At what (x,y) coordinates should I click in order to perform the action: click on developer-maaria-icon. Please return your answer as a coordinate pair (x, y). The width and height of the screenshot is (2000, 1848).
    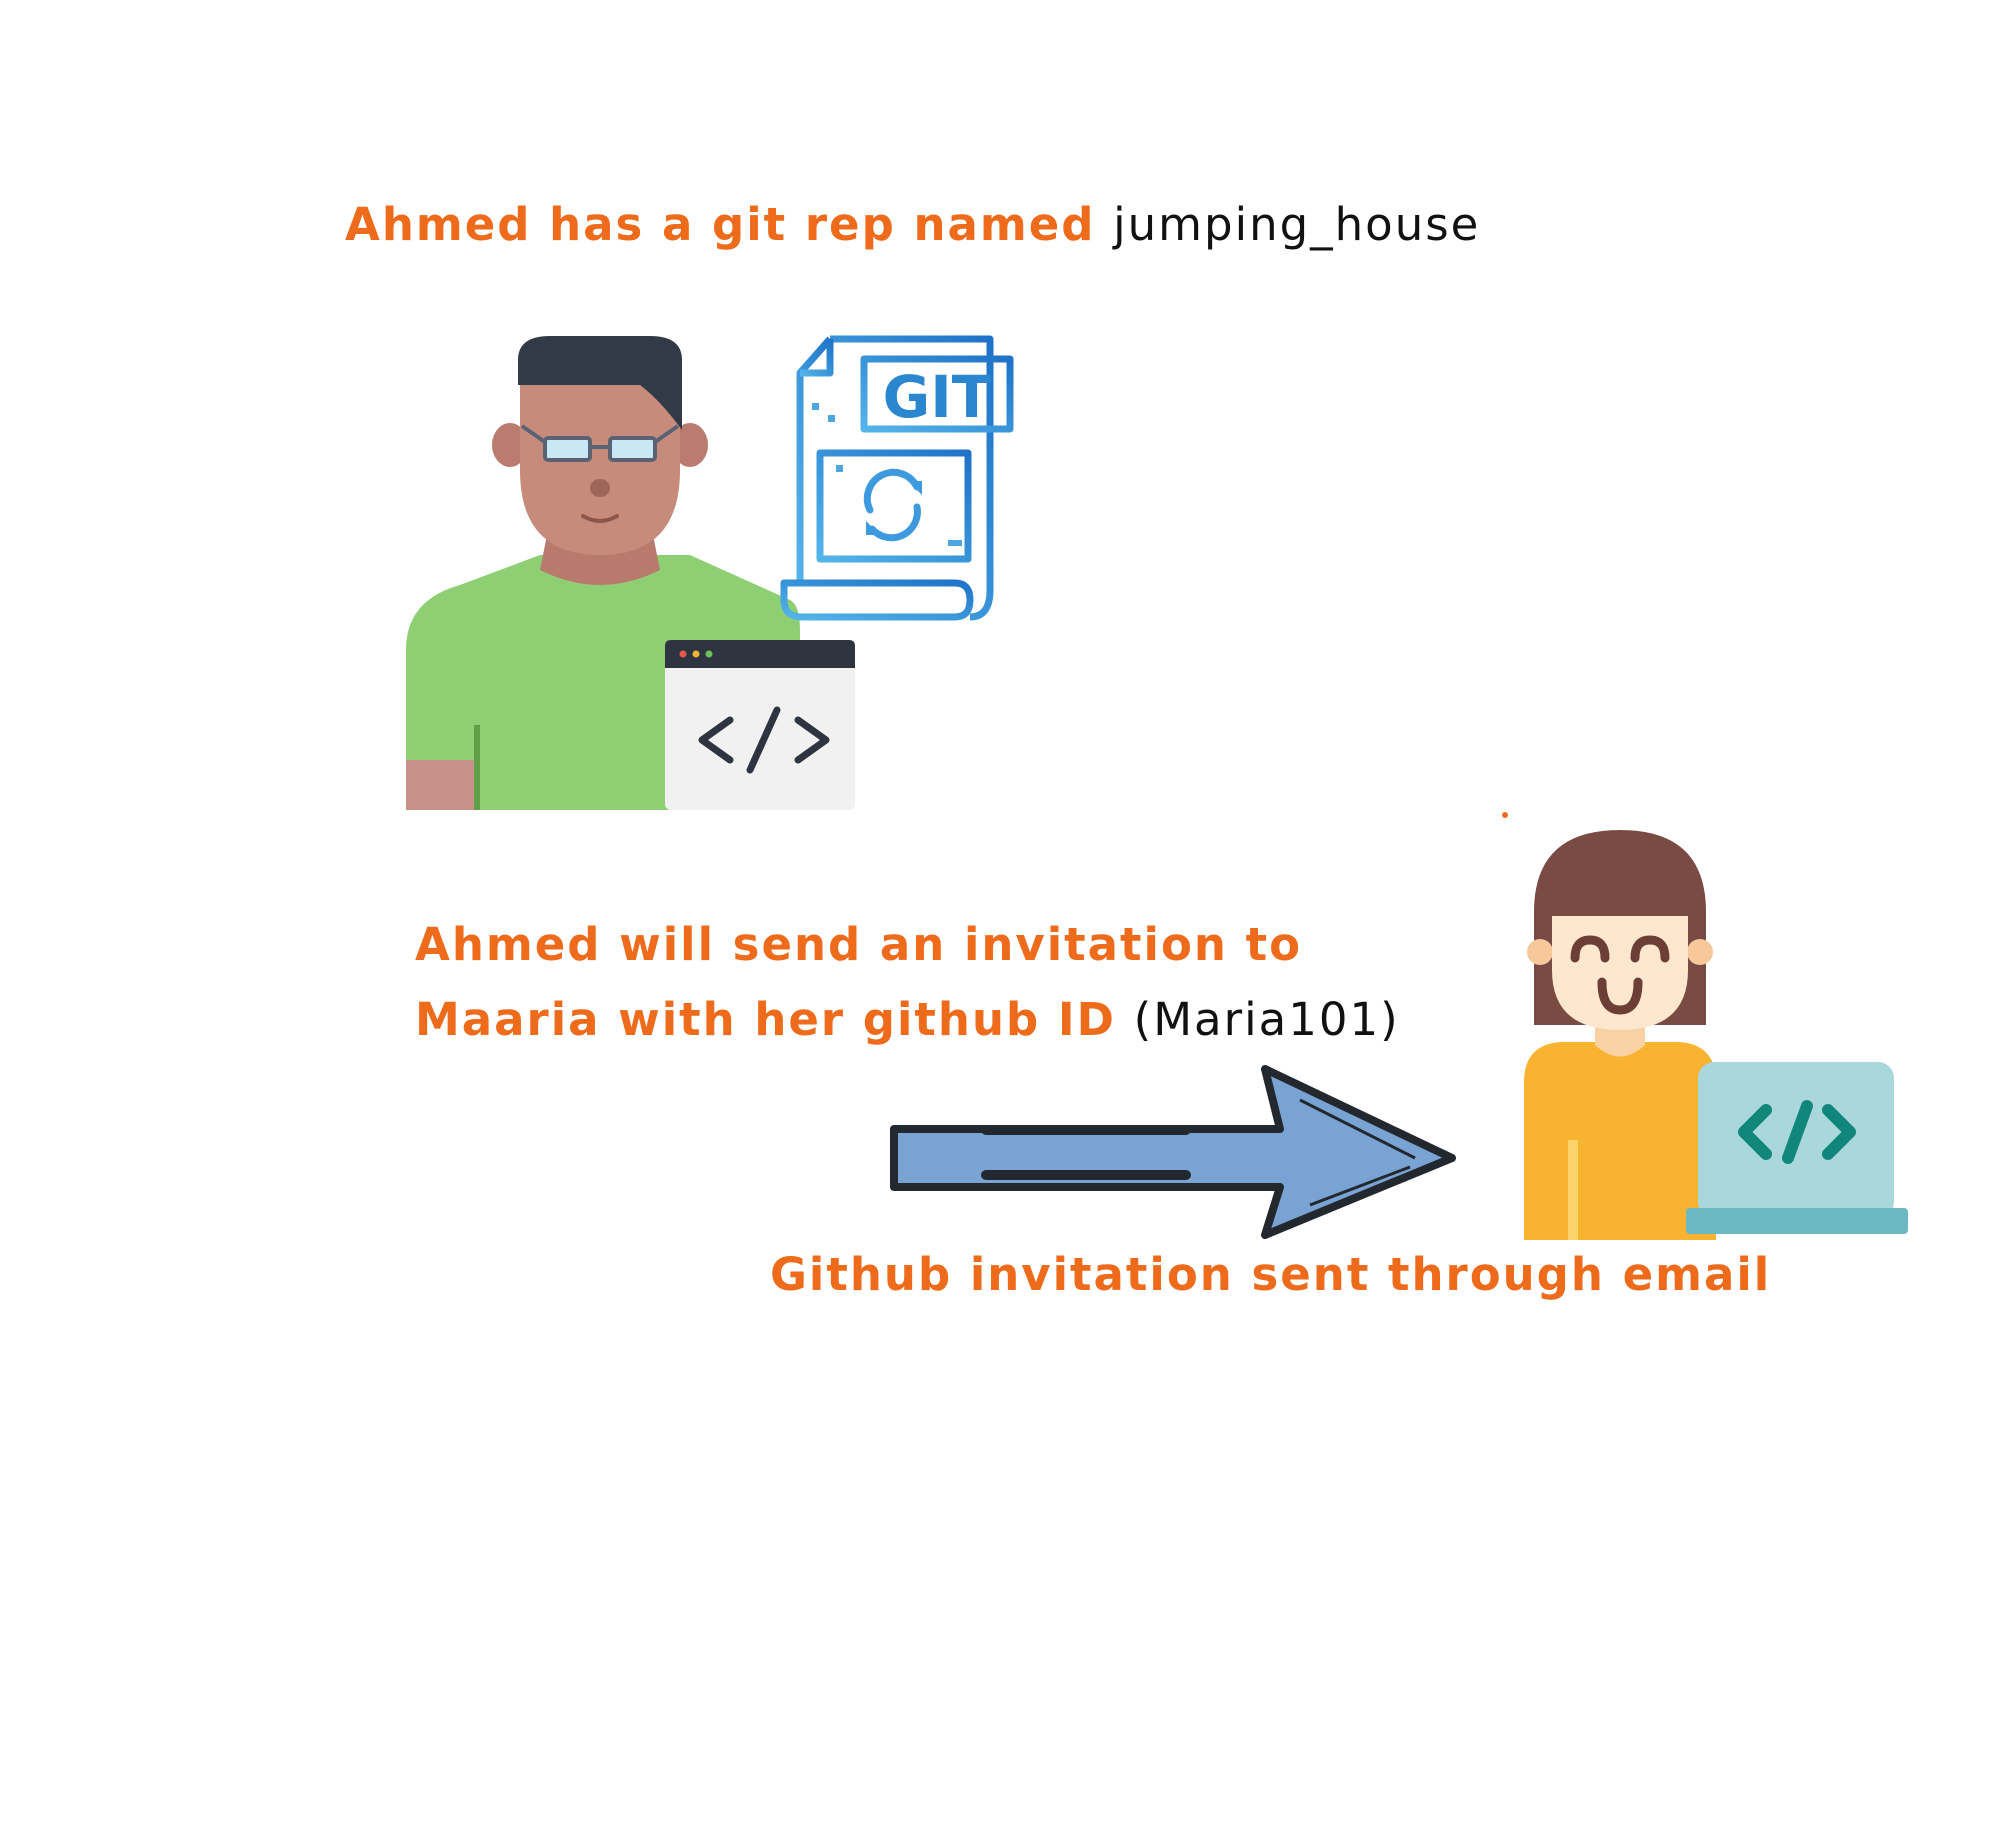
    Looking at the image, I should click on (1716, 1035).